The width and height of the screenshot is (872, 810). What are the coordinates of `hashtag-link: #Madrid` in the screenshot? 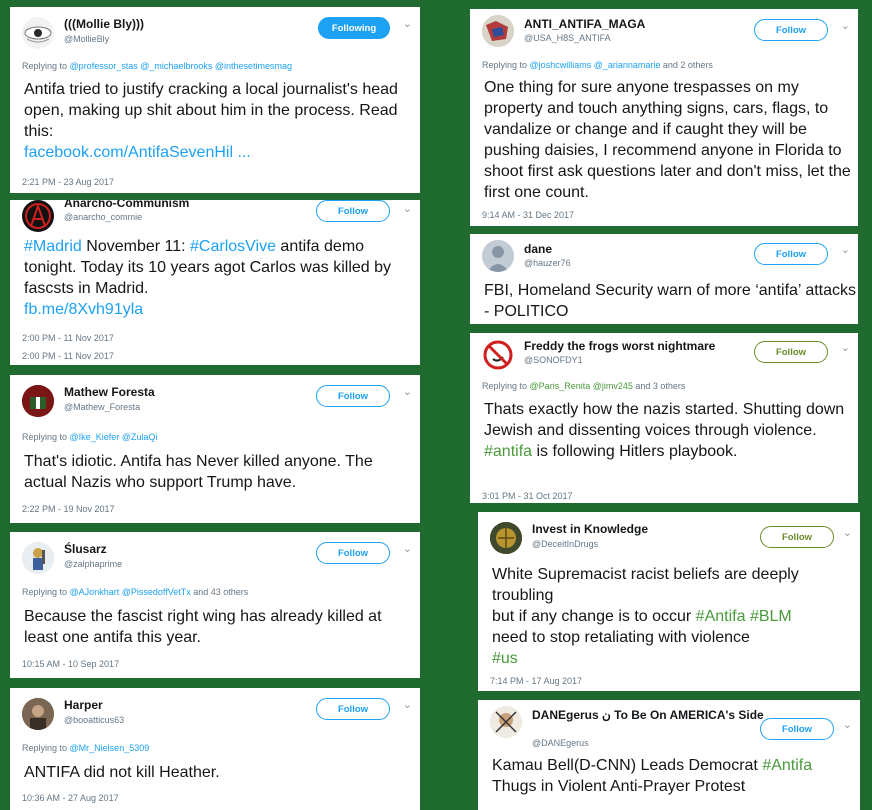 It's located at (53, 246).